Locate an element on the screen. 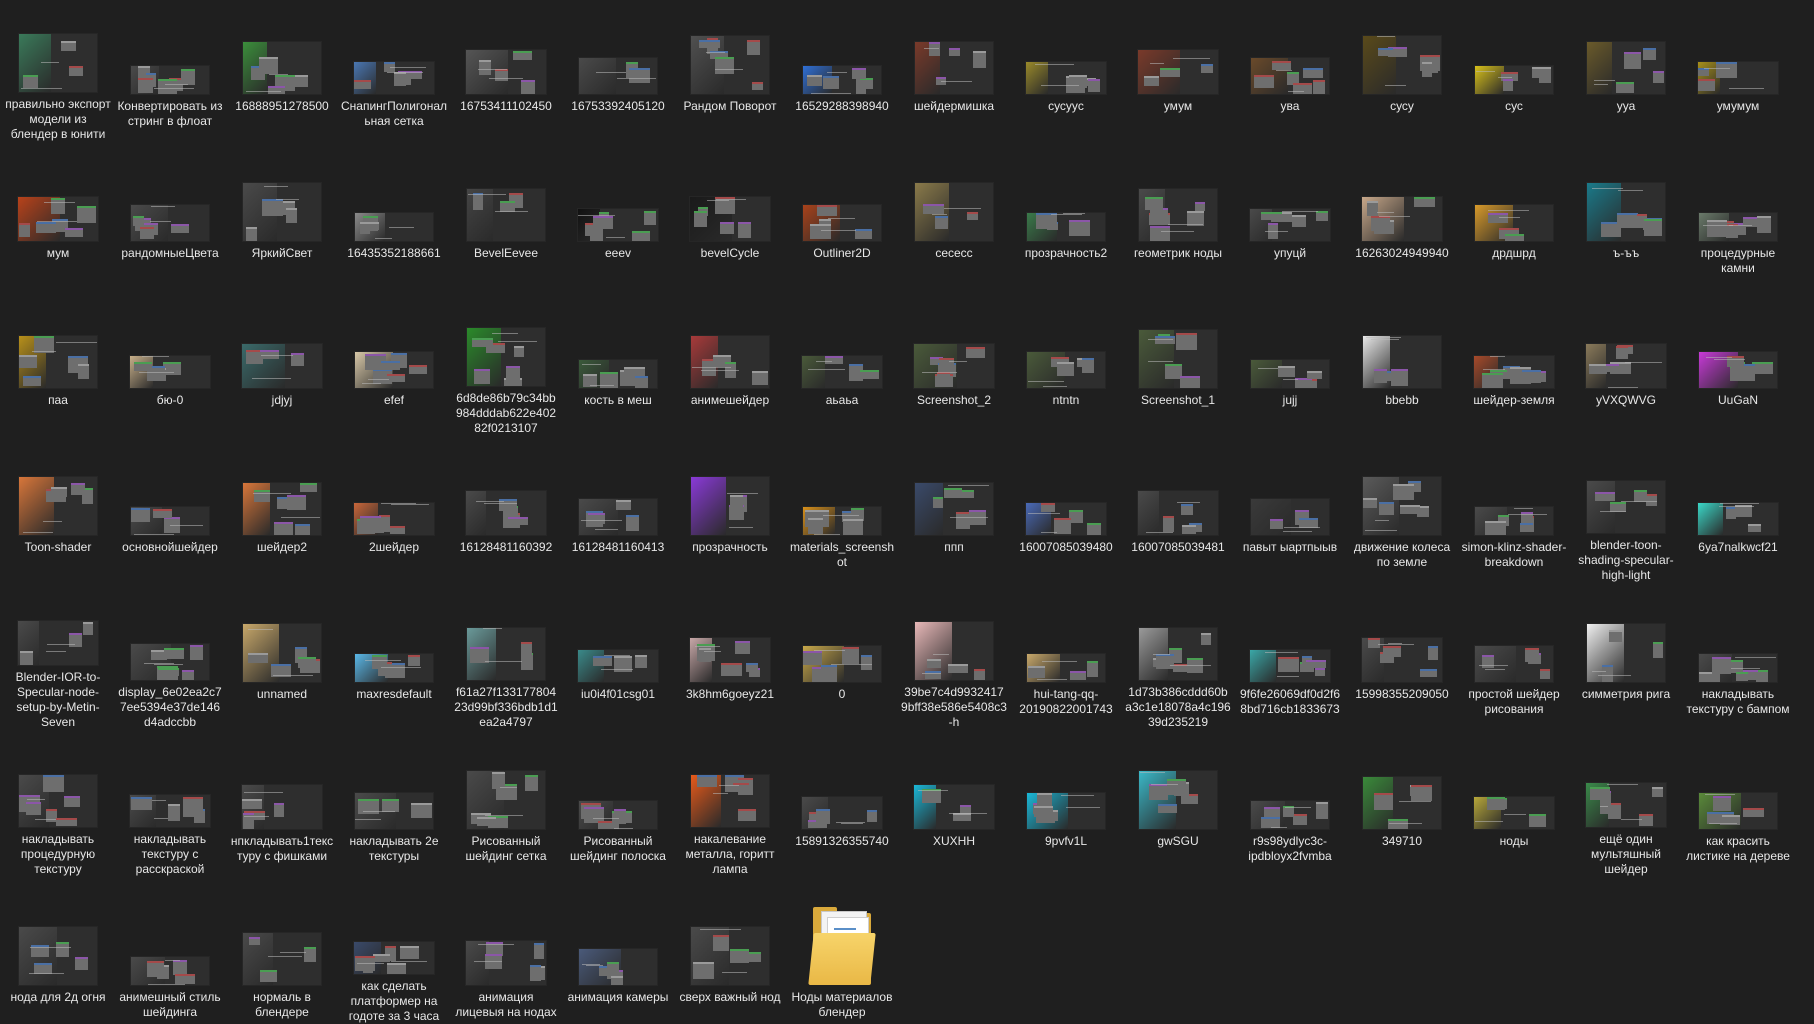 The width and height of the screenshot is (1814, 1024). file-item: накладывать текстуру с расскраской is located at coordinates (170, 809).